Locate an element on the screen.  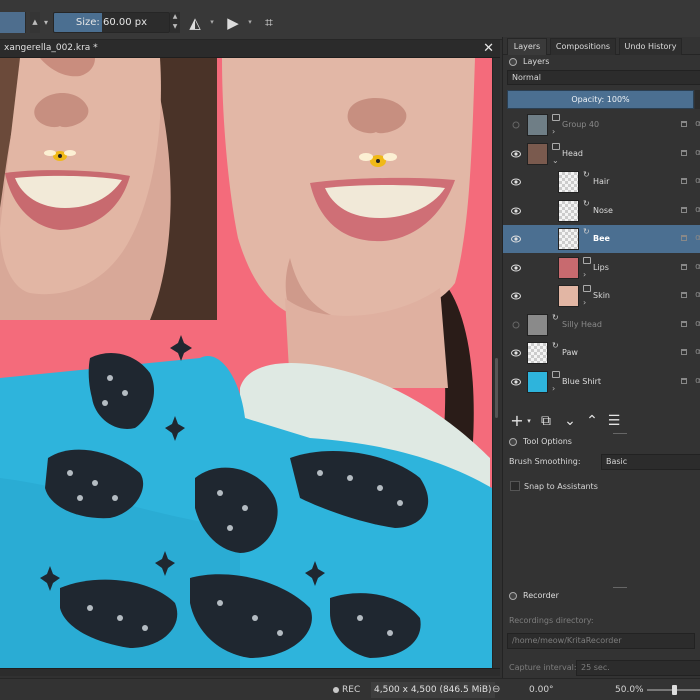
opacity-slider: Opacity: 100% is located at coordinates (600, 99).